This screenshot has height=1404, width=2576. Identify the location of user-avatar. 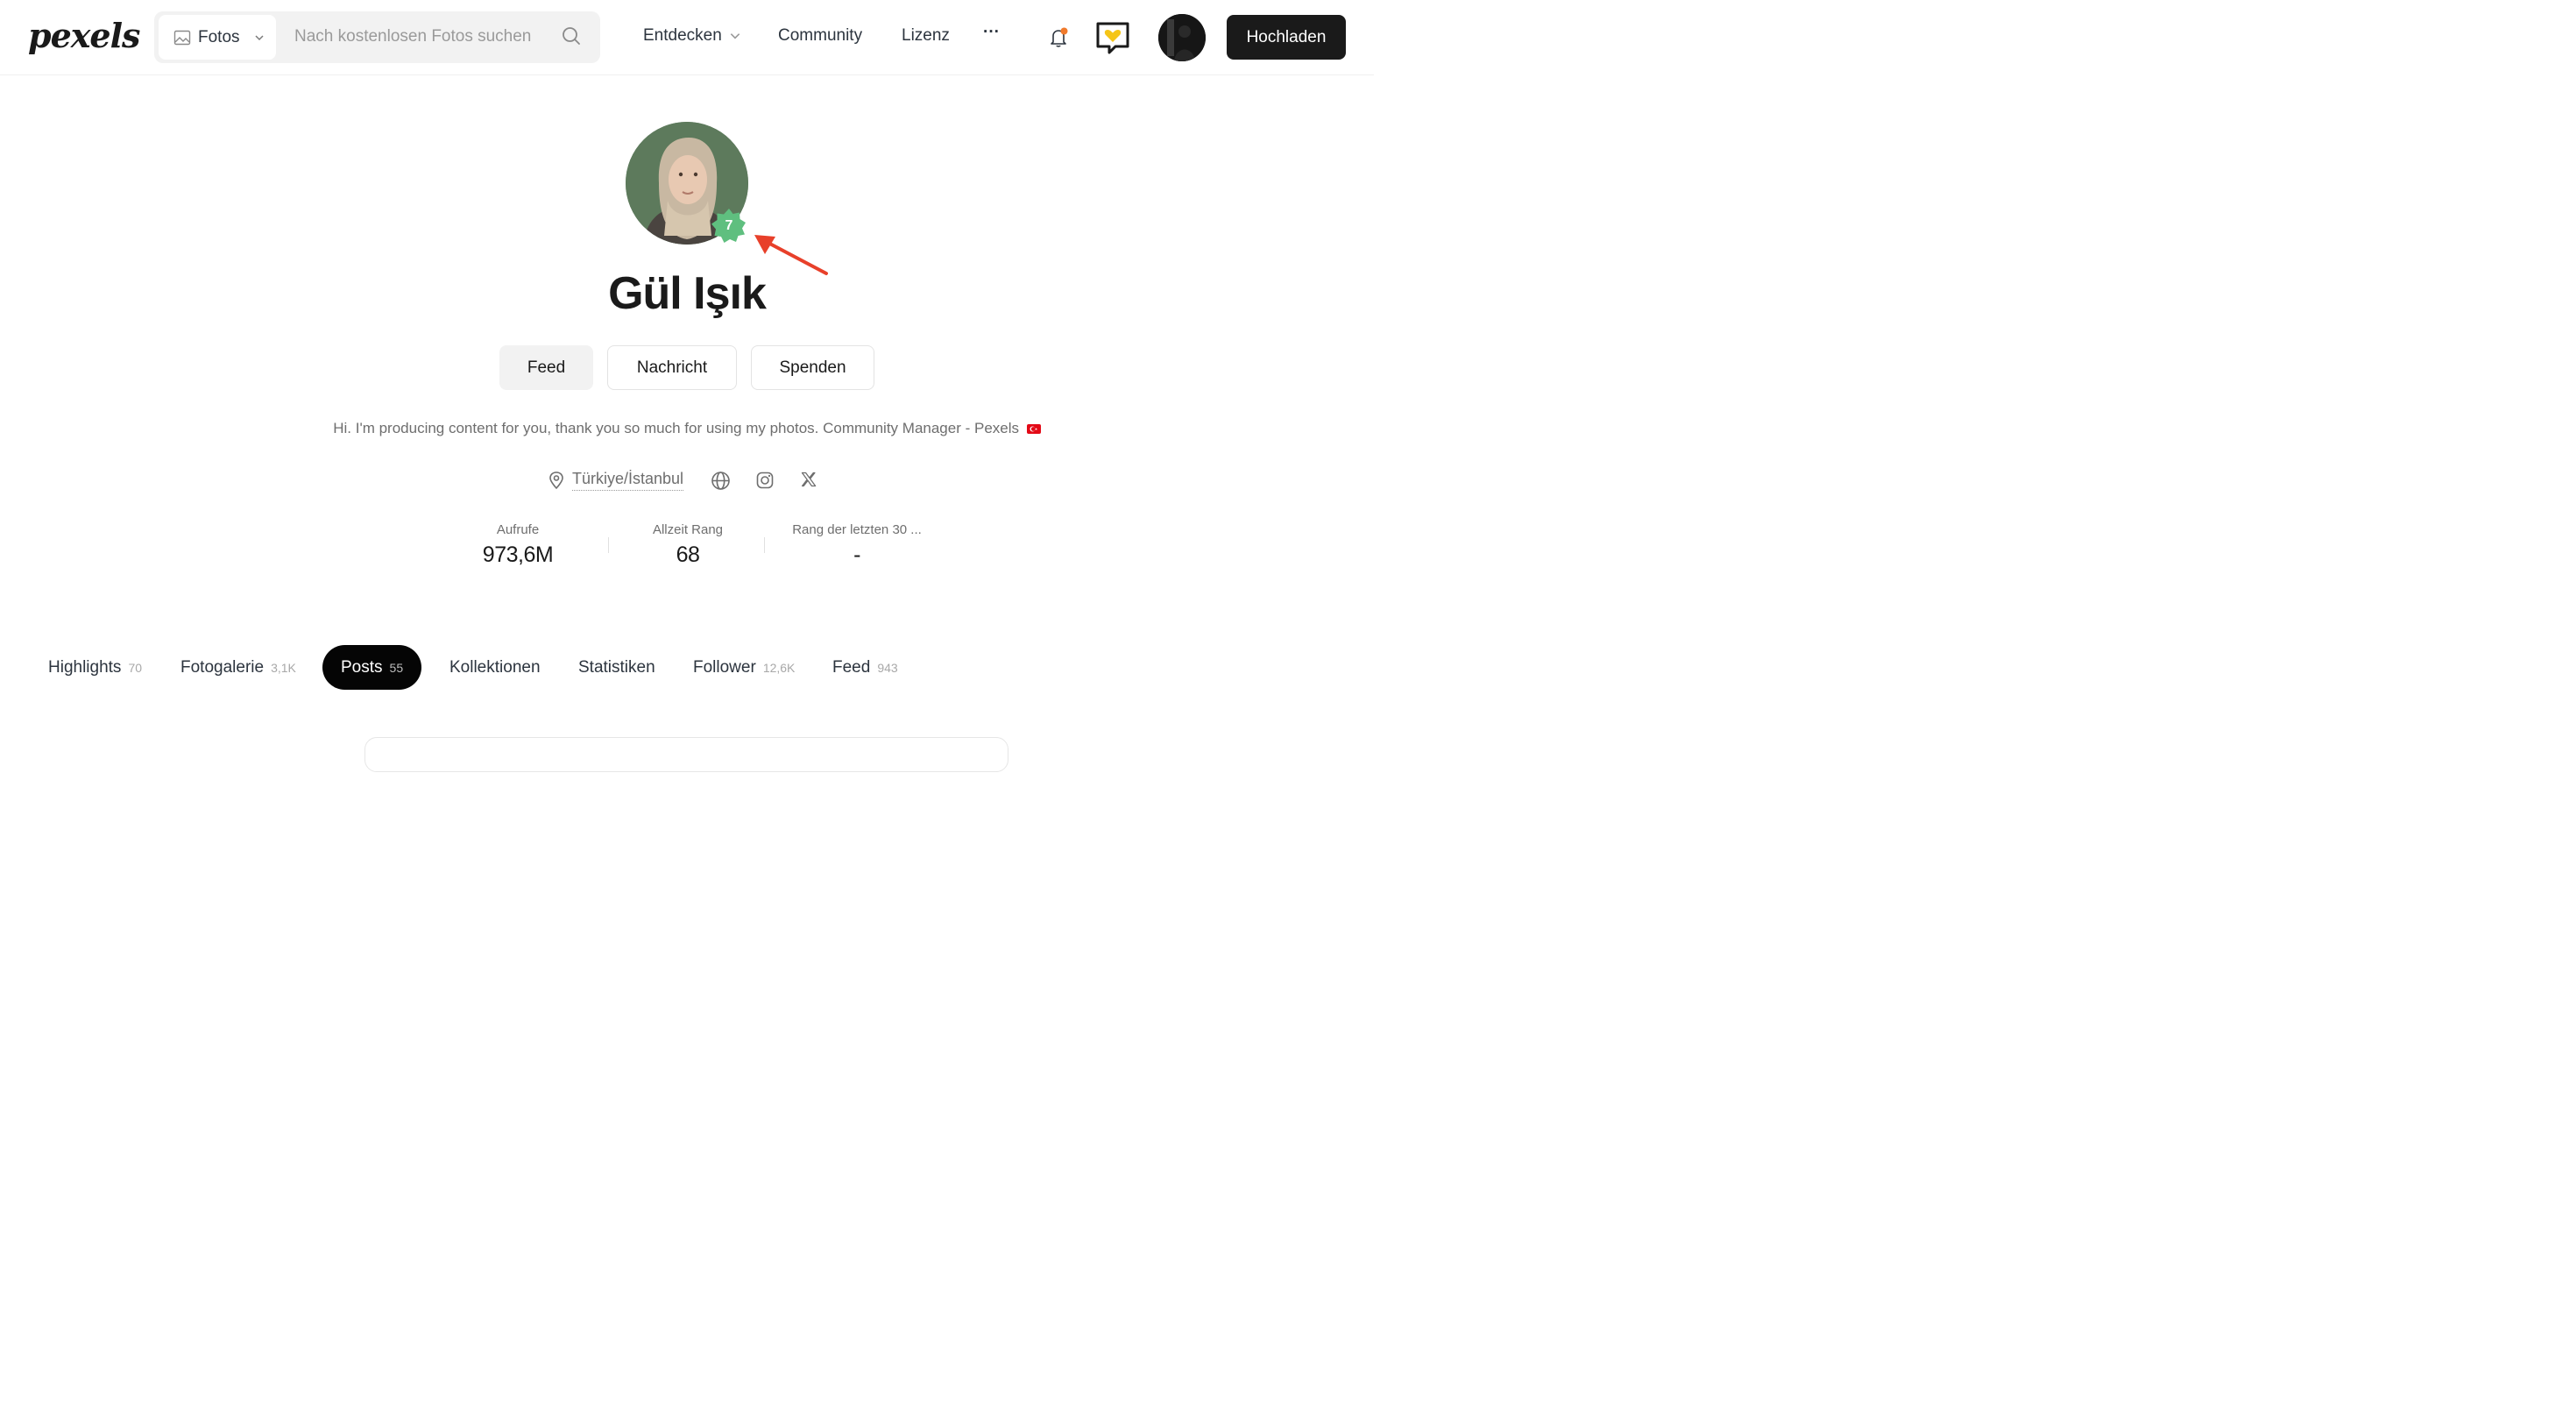
(1182, 37).